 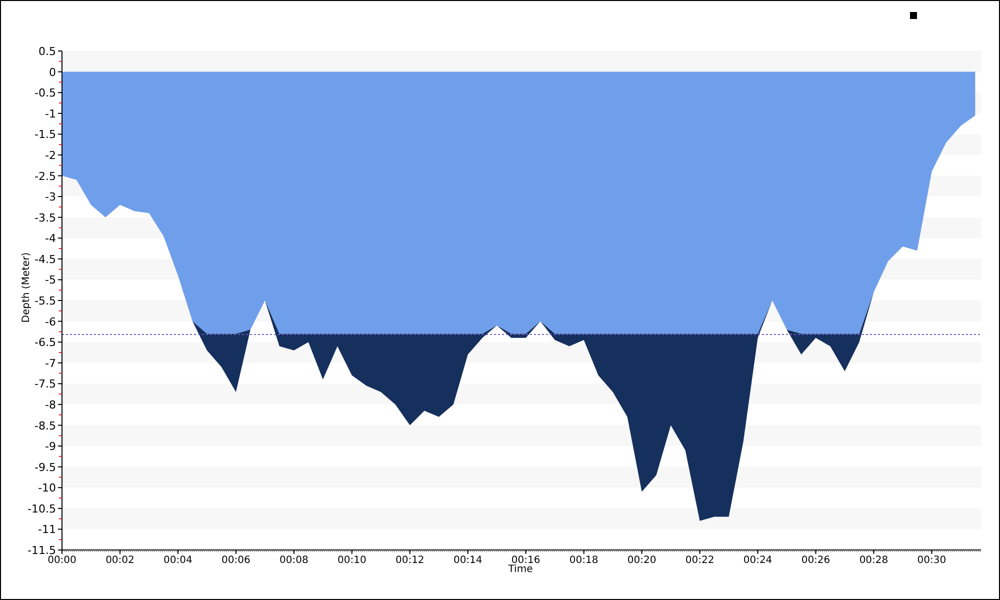 I want to click on y-tick-label: -11.5, so click(x=42, y=550).